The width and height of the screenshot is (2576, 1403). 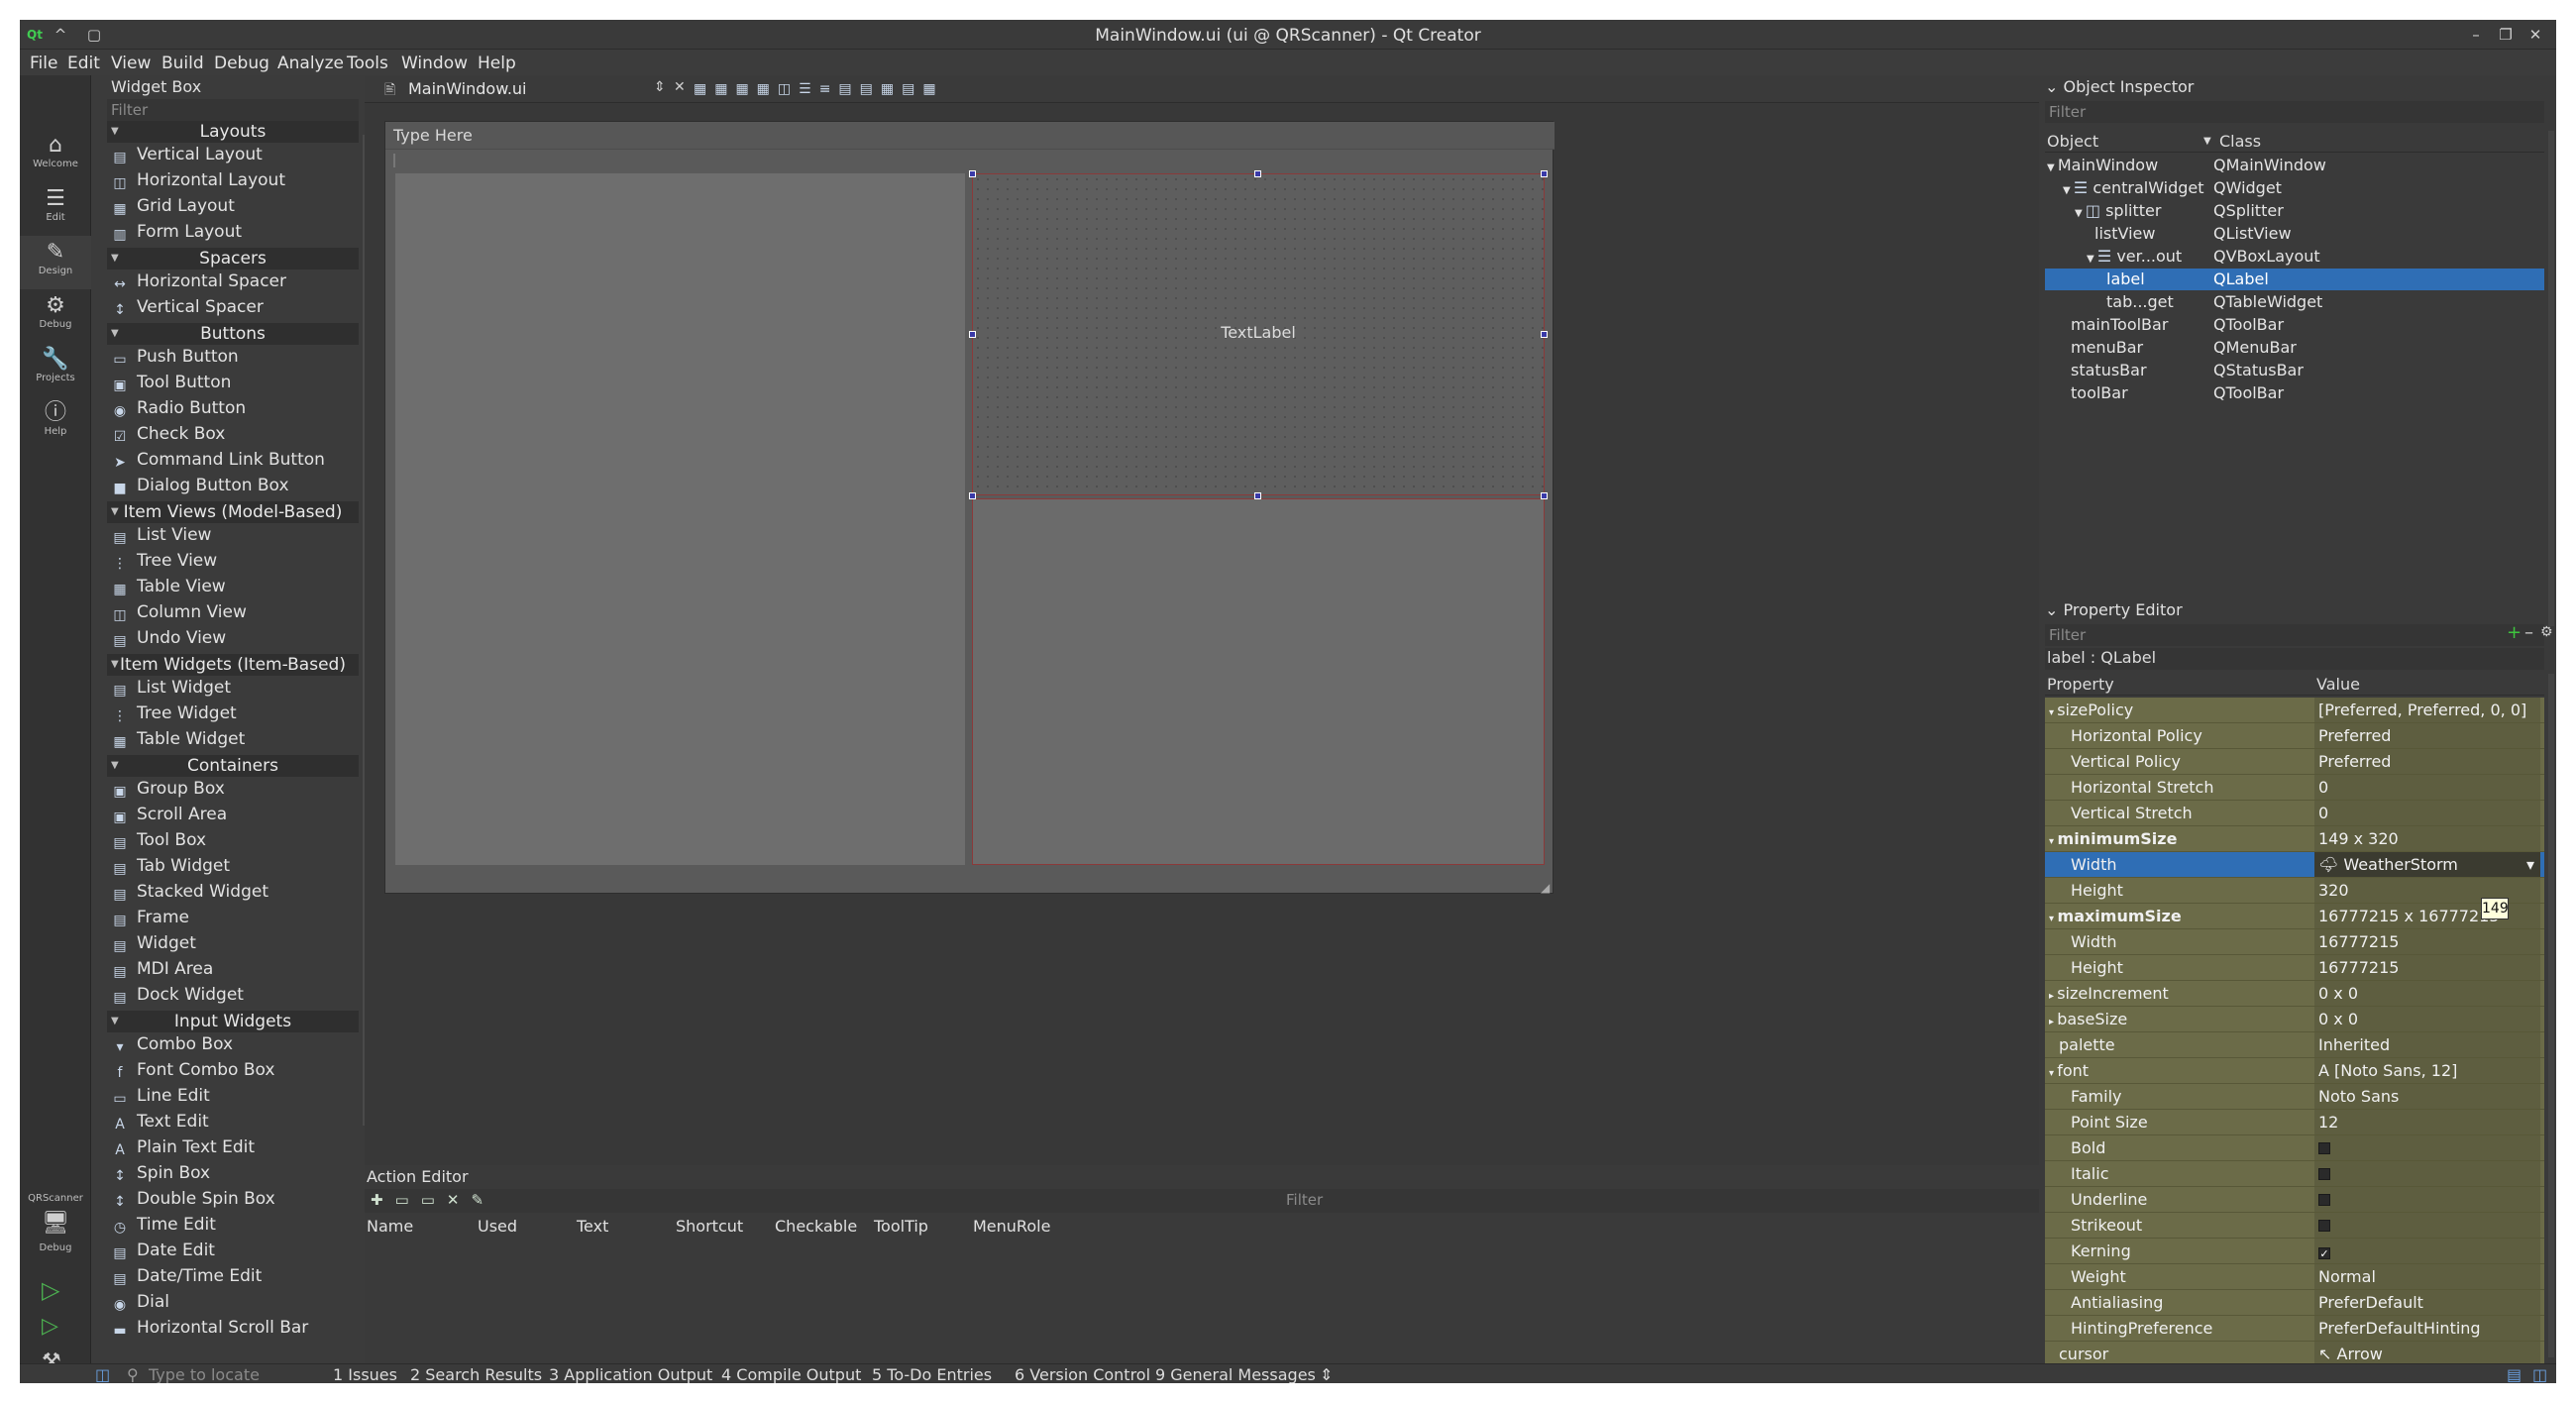 What do you see at coordinates (2539, 1374) in the screenshot?
I see `toggle-right-sidebar-icon: ◫` at bounding box center [2539, 1374].